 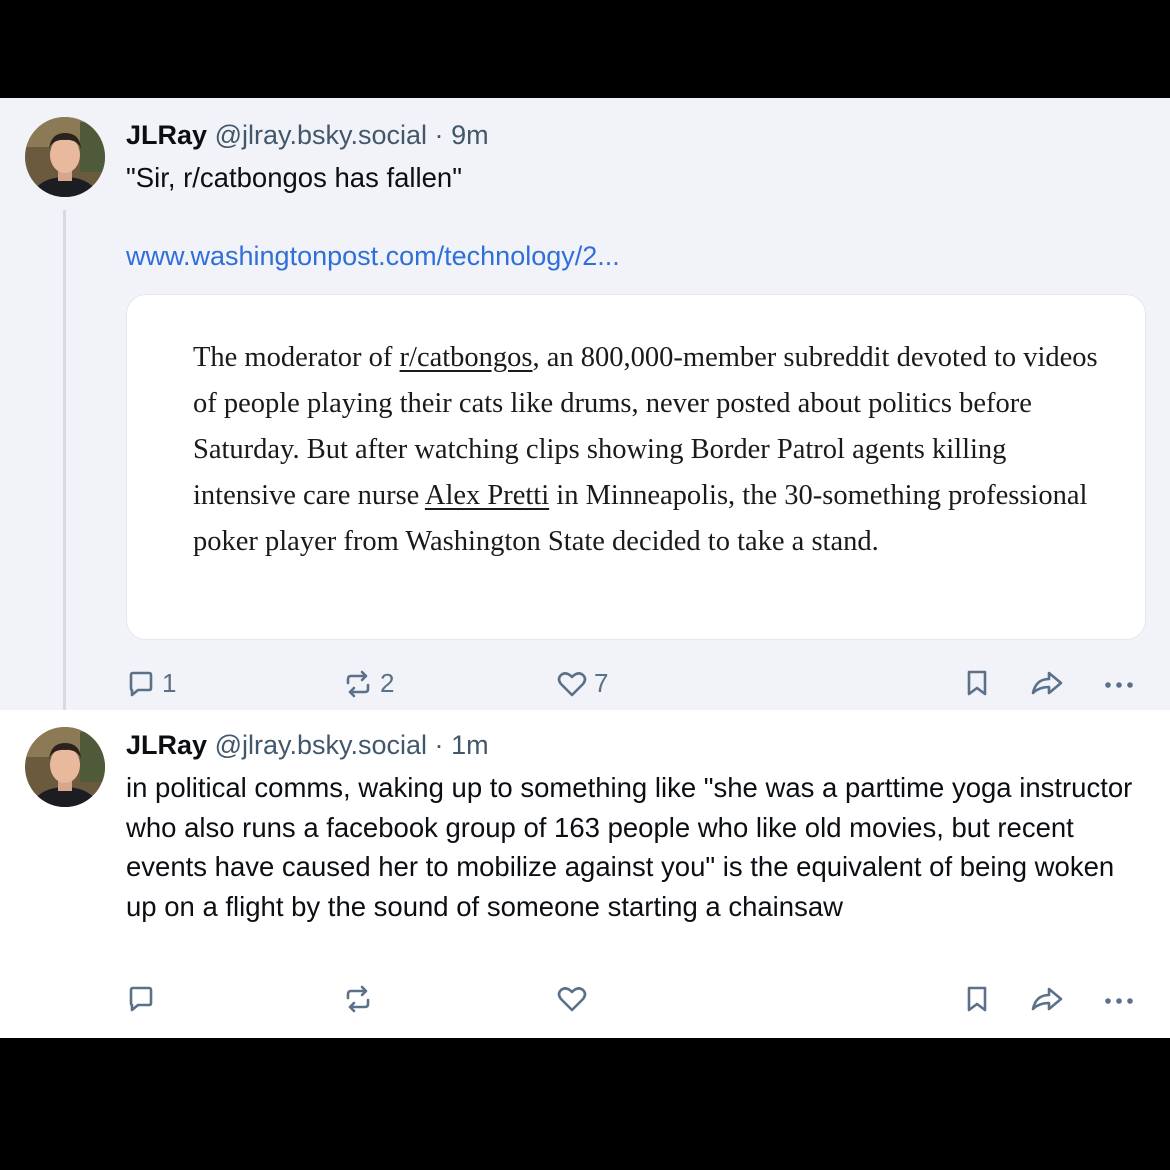 I want to click on reply-button, so click(x=141, y=999).